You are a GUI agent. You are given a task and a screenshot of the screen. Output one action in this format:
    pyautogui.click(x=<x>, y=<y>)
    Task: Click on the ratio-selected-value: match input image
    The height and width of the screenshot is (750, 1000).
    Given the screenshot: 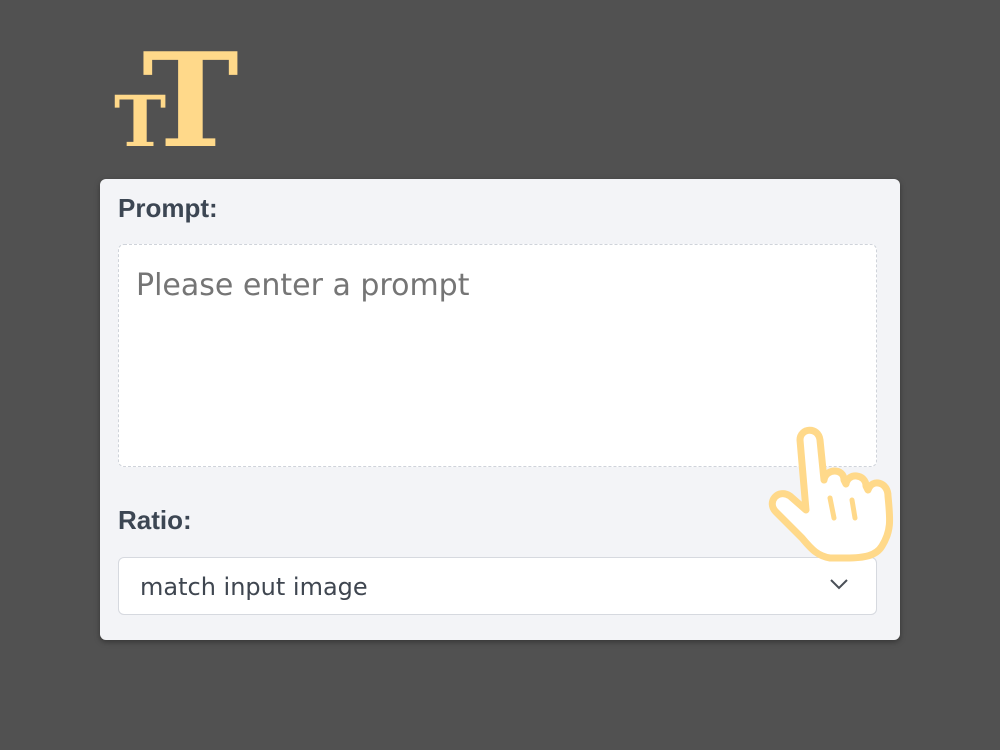 What is the action you would take?
    pyautogui.click(x=254, y=587)
    